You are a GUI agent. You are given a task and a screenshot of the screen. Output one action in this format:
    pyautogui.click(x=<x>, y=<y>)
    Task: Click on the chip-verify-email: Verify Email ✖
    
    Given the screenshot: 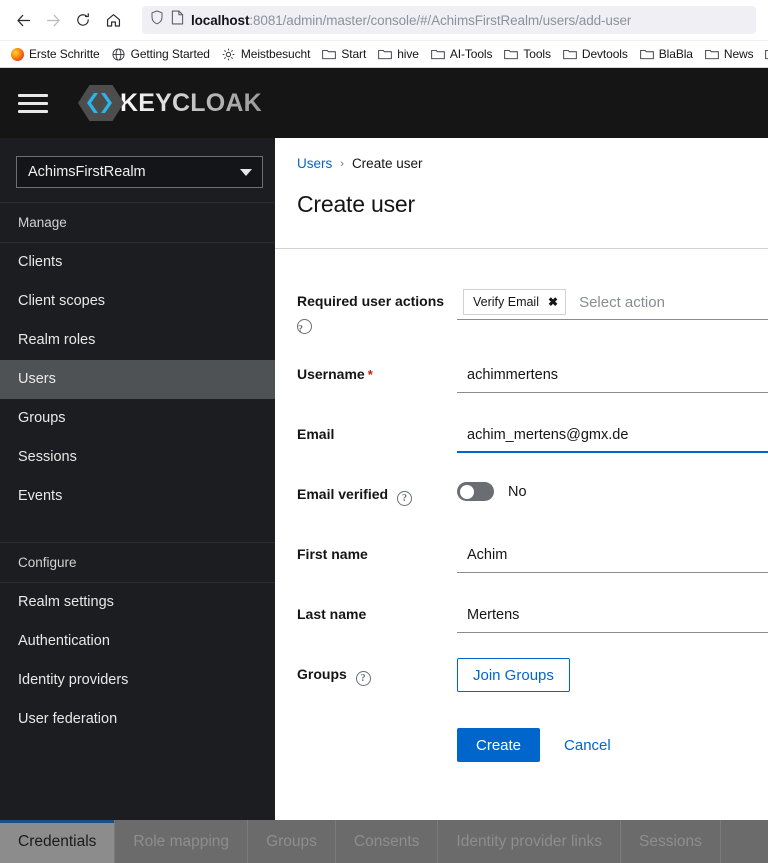 What is the action you would take?
    pyautogui.click(x=515, y=302)
    